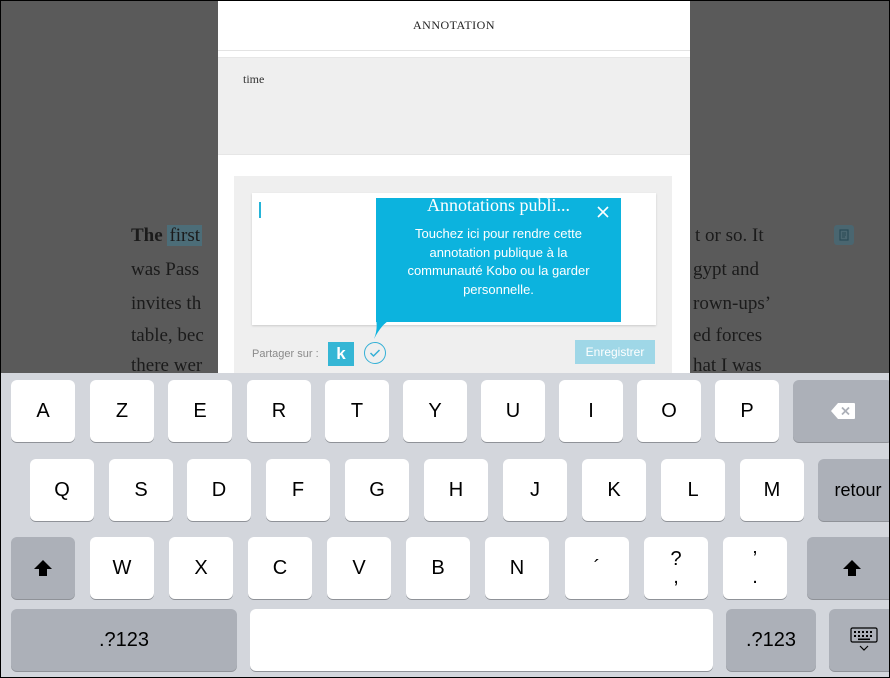  I want to click on key-p: P, so click(747, 411).